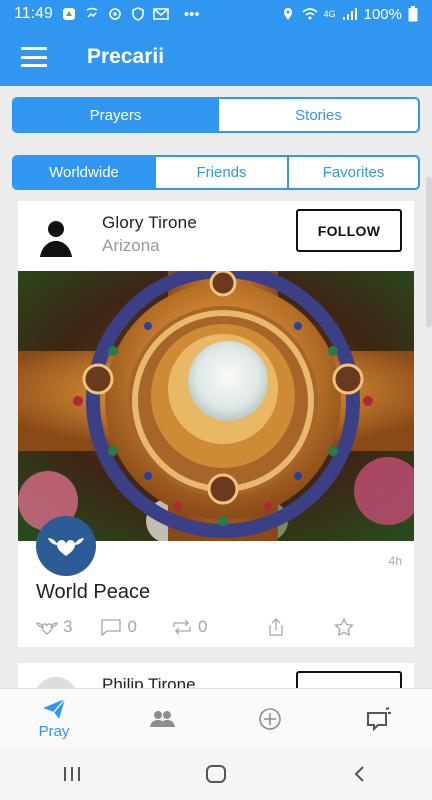 The height and width of the screenshot is (800, 432). What do you see at coordinates (202, 626) in the screenshot?
I see `repost-count: 0` at bounding box center [202, 626].